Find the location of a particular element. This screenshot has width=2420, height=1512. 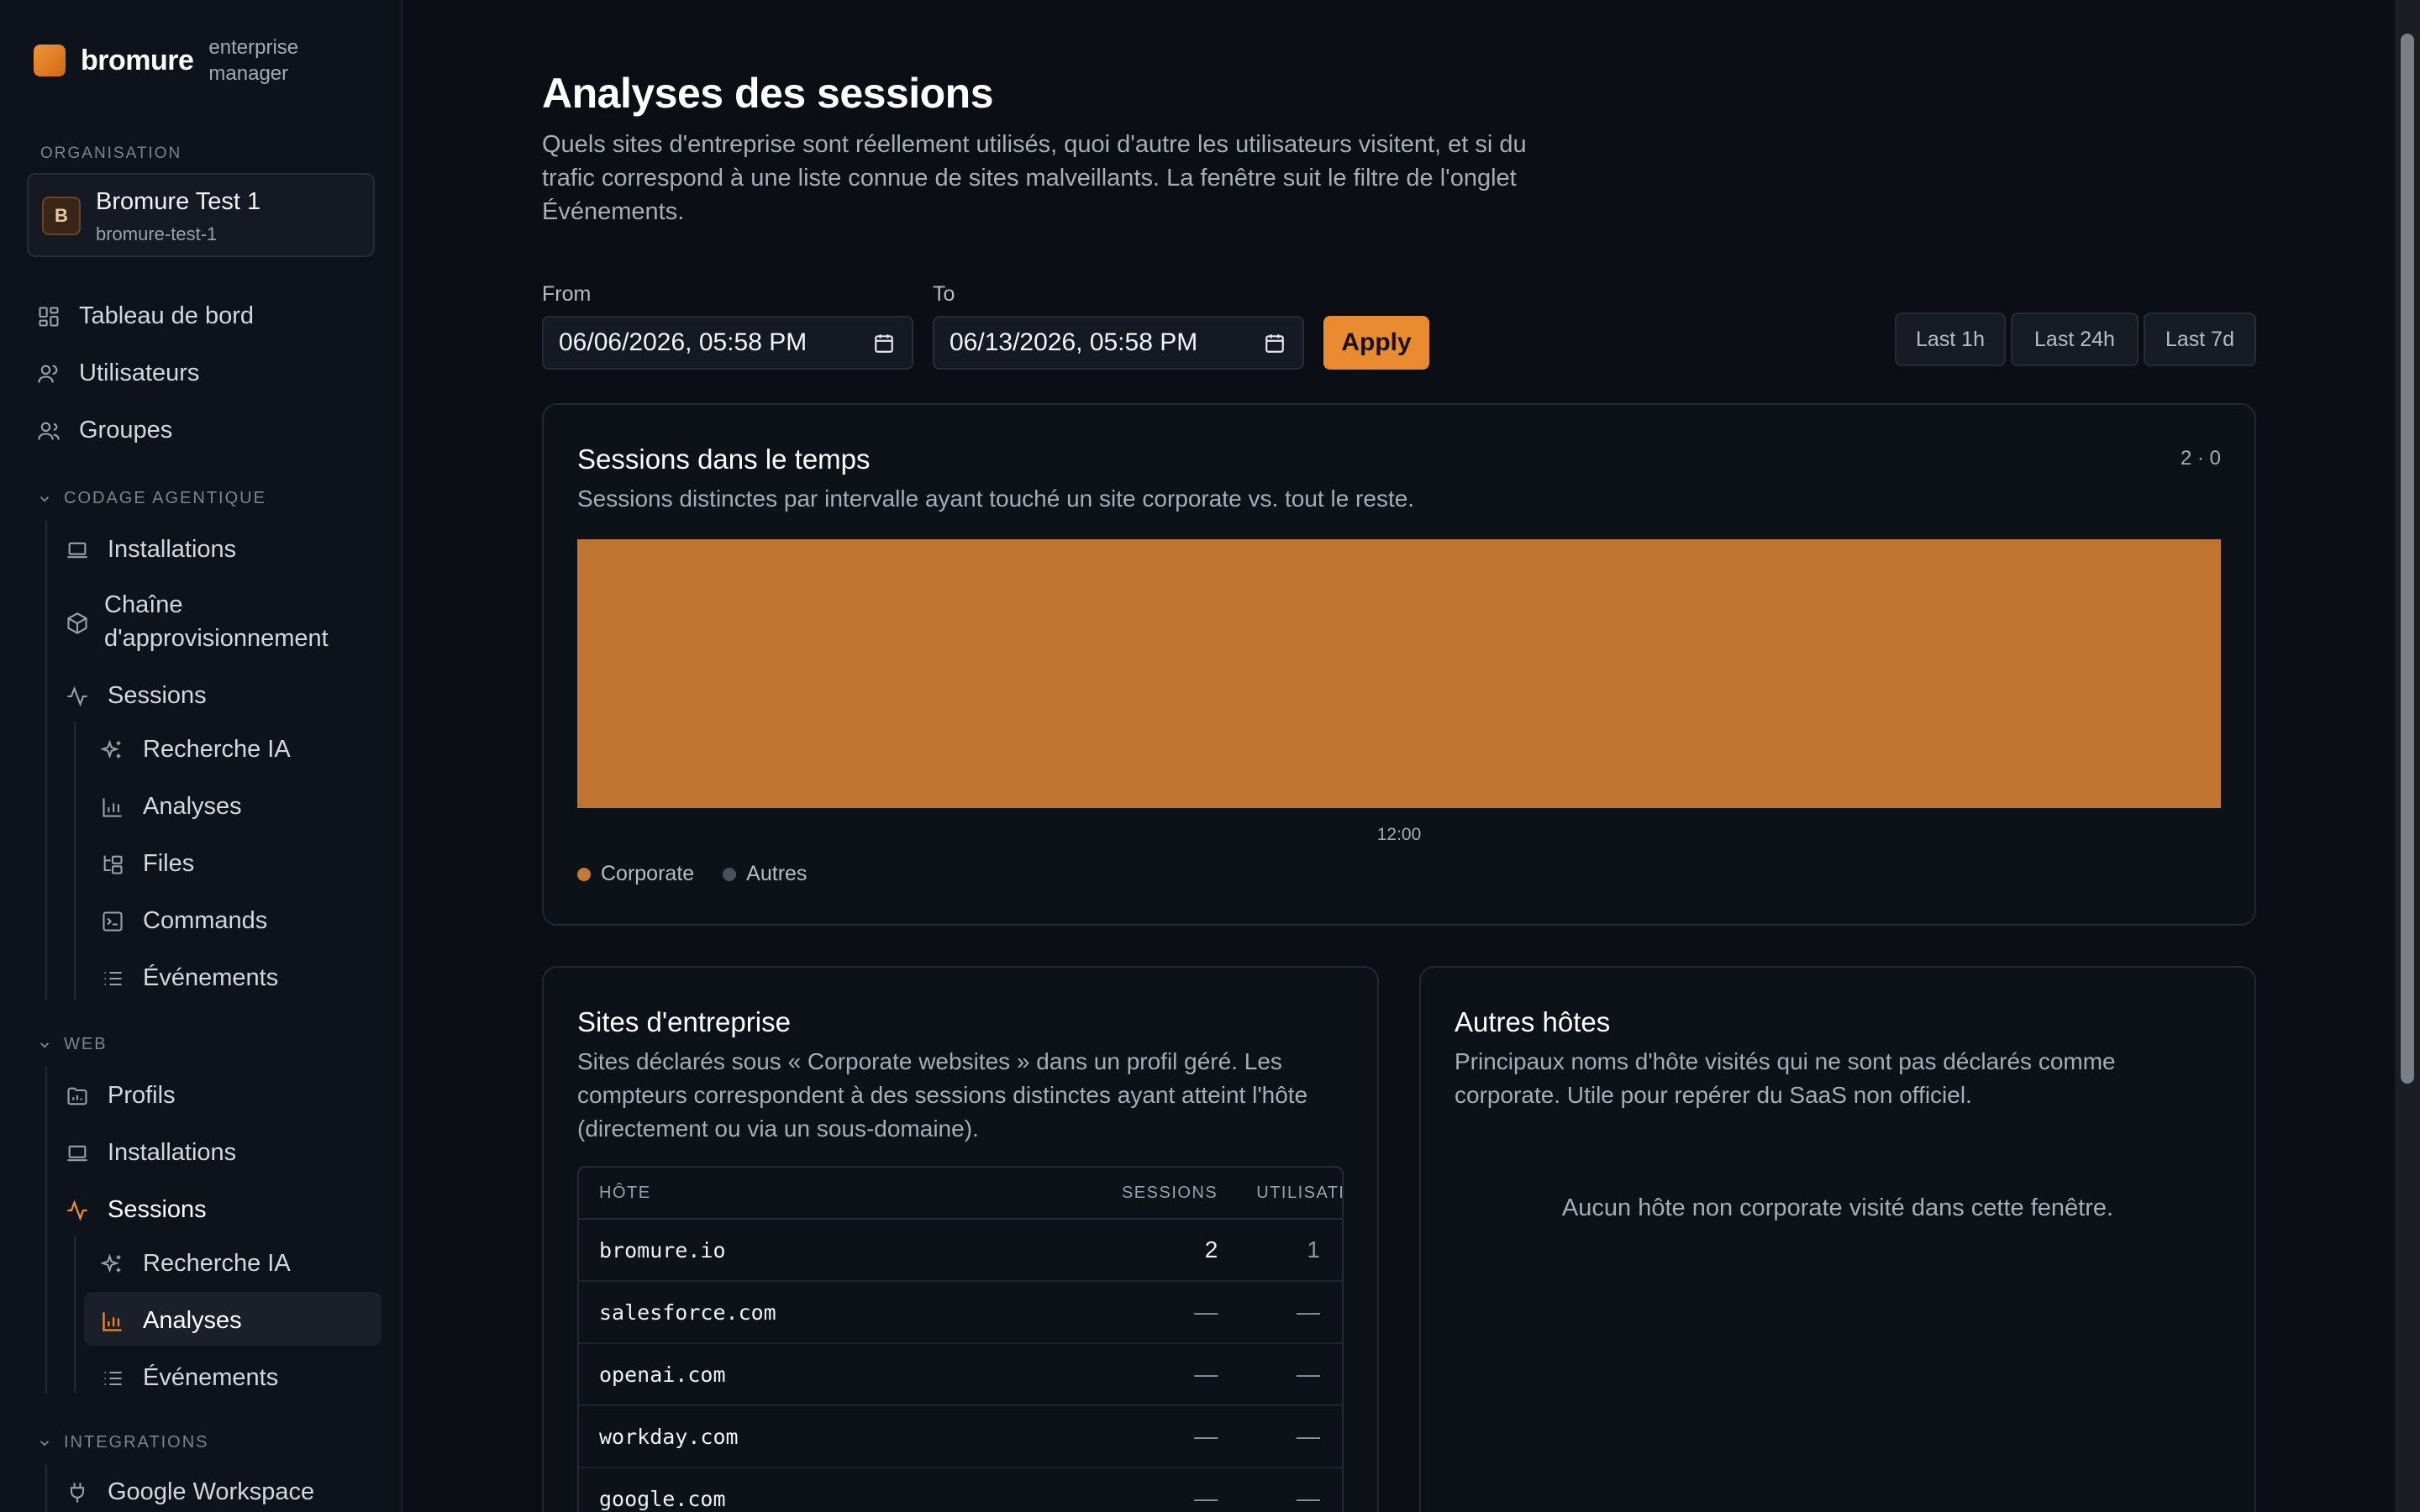

tree-line is located at coordinates (46, 1488).